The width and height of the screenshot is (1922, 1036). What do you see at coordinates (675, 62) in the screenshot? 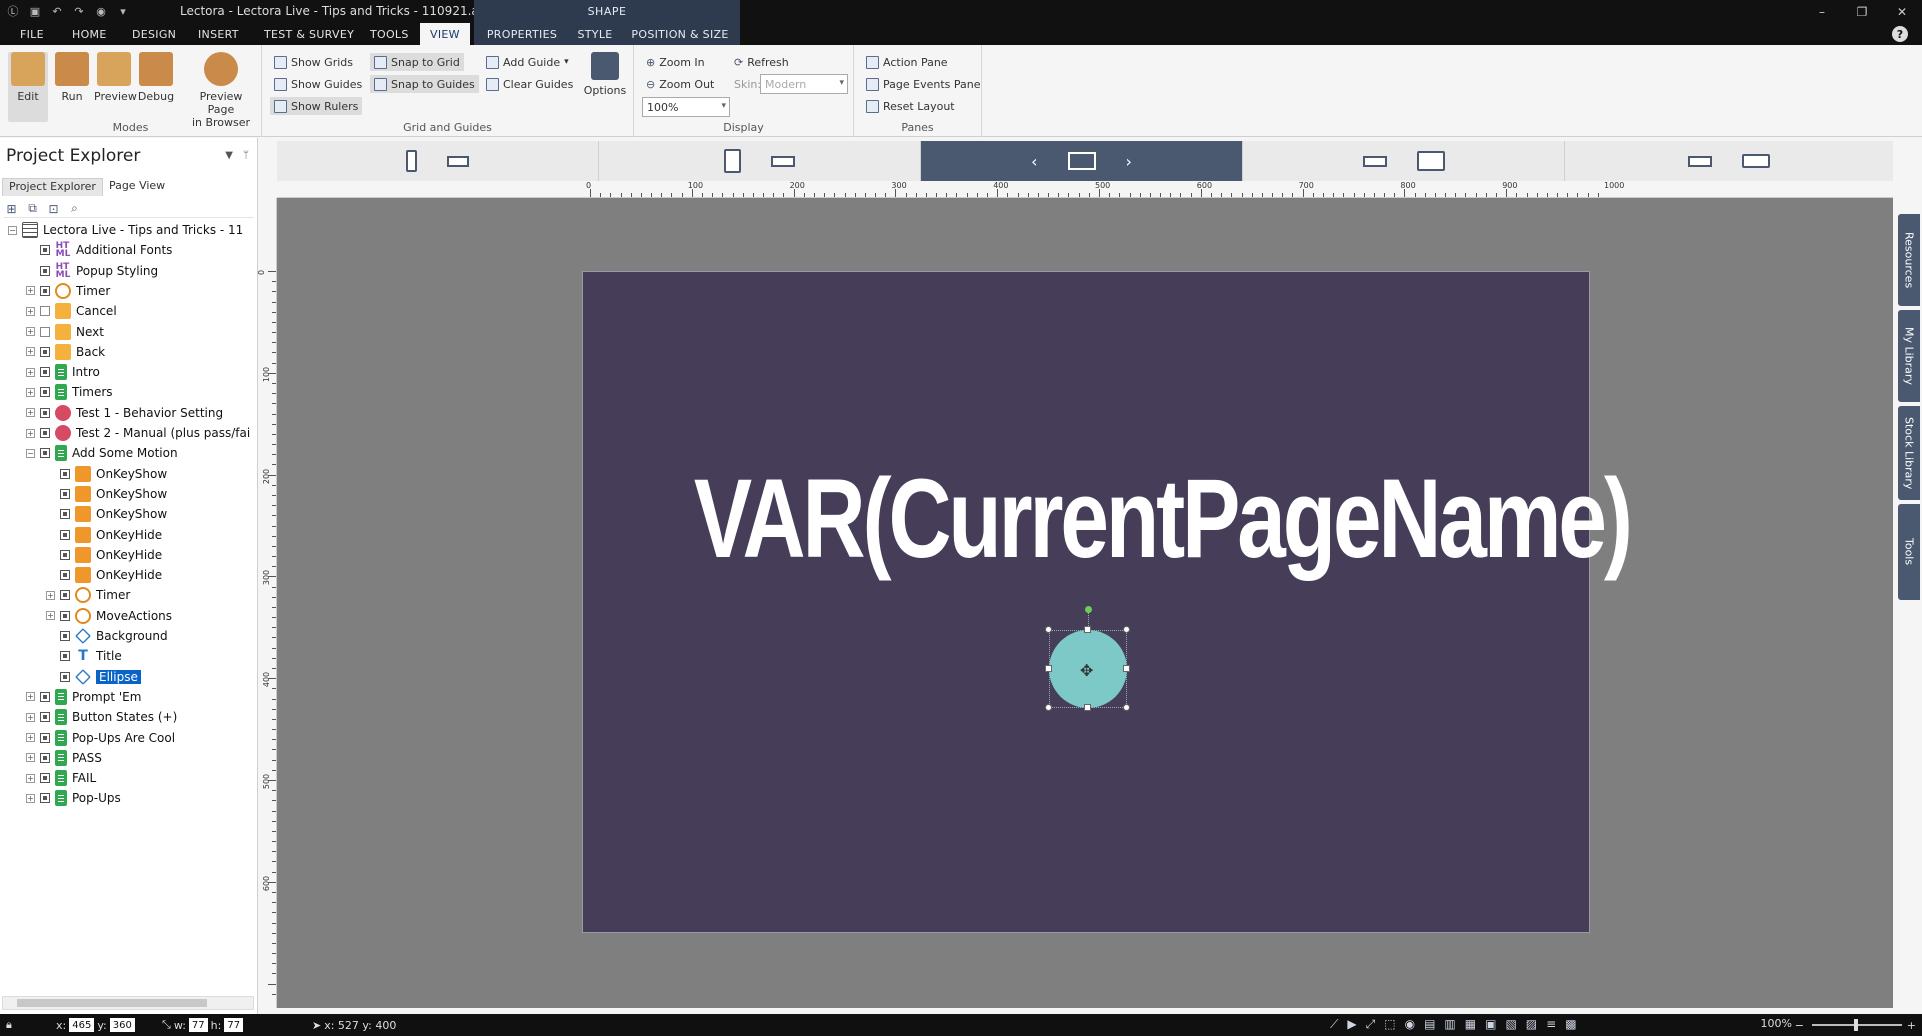
I see `zoom-in-button: ⊕ Zoom In` at bounding box center [675, 62].